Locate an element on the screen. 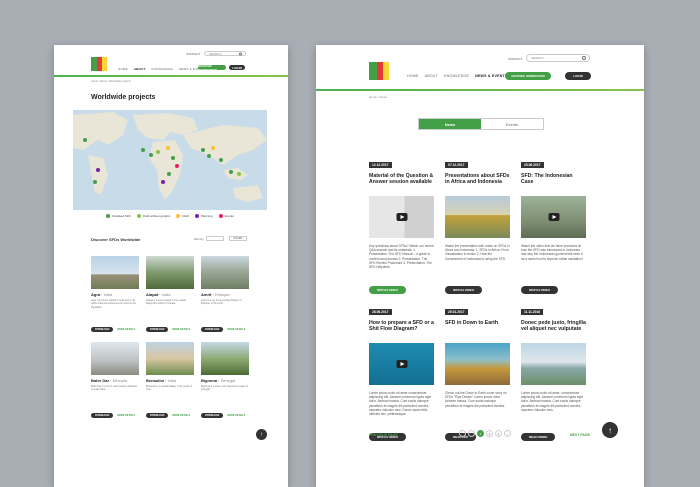 Image resolution: width=700 pixels, height=487 pixels. breadcrumb: Home / News is located at coordinates (378, 97).